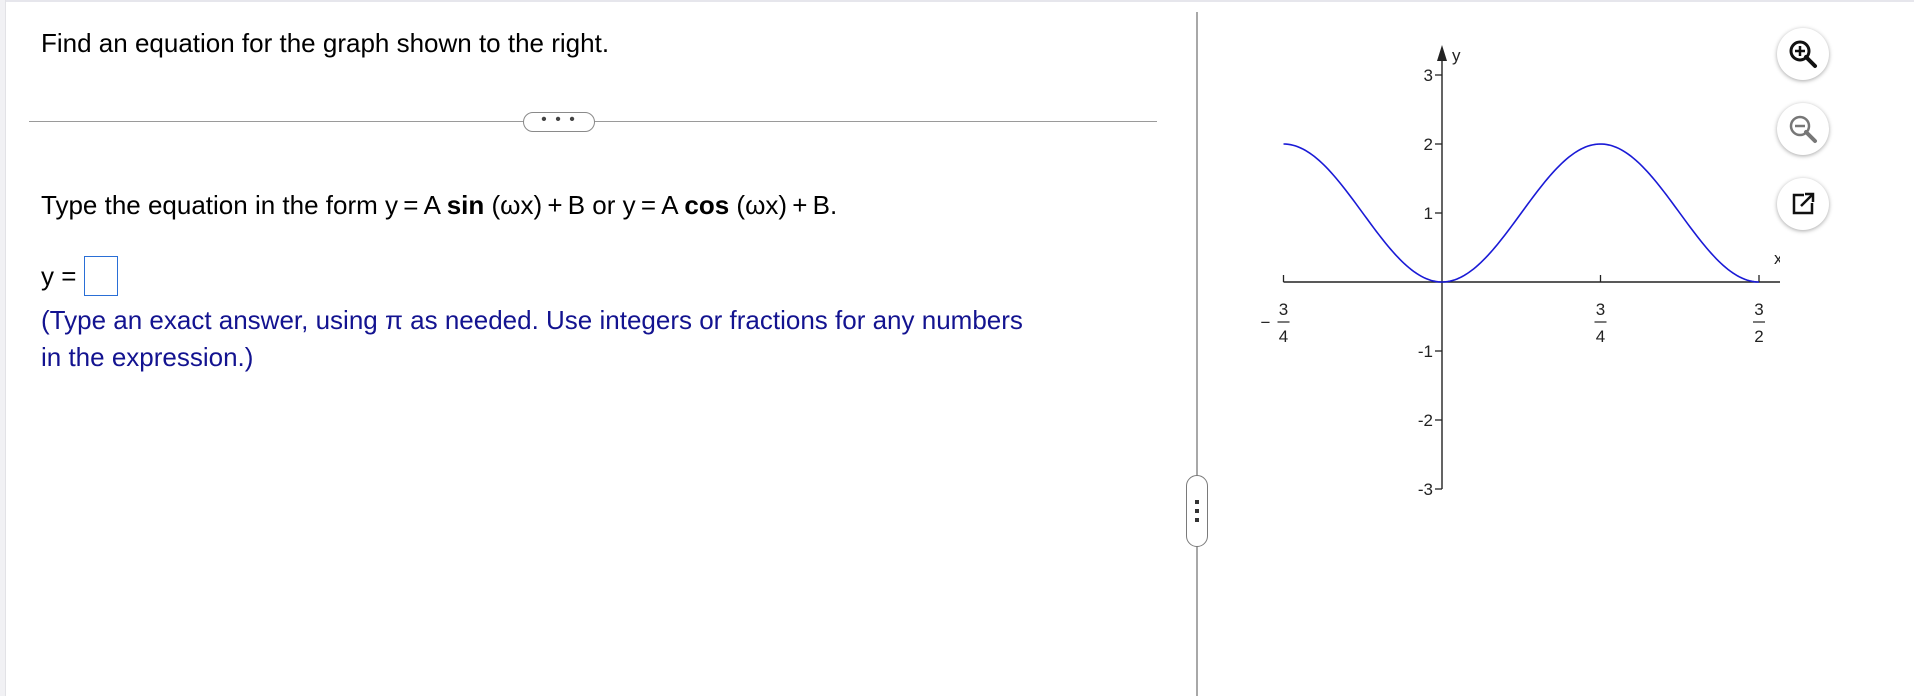 The width and height of the screenshot is (1914, 696). Describe the element at coordinates (1425, 489) in the screenshot. I see `y-tick-label: -3` at that location.